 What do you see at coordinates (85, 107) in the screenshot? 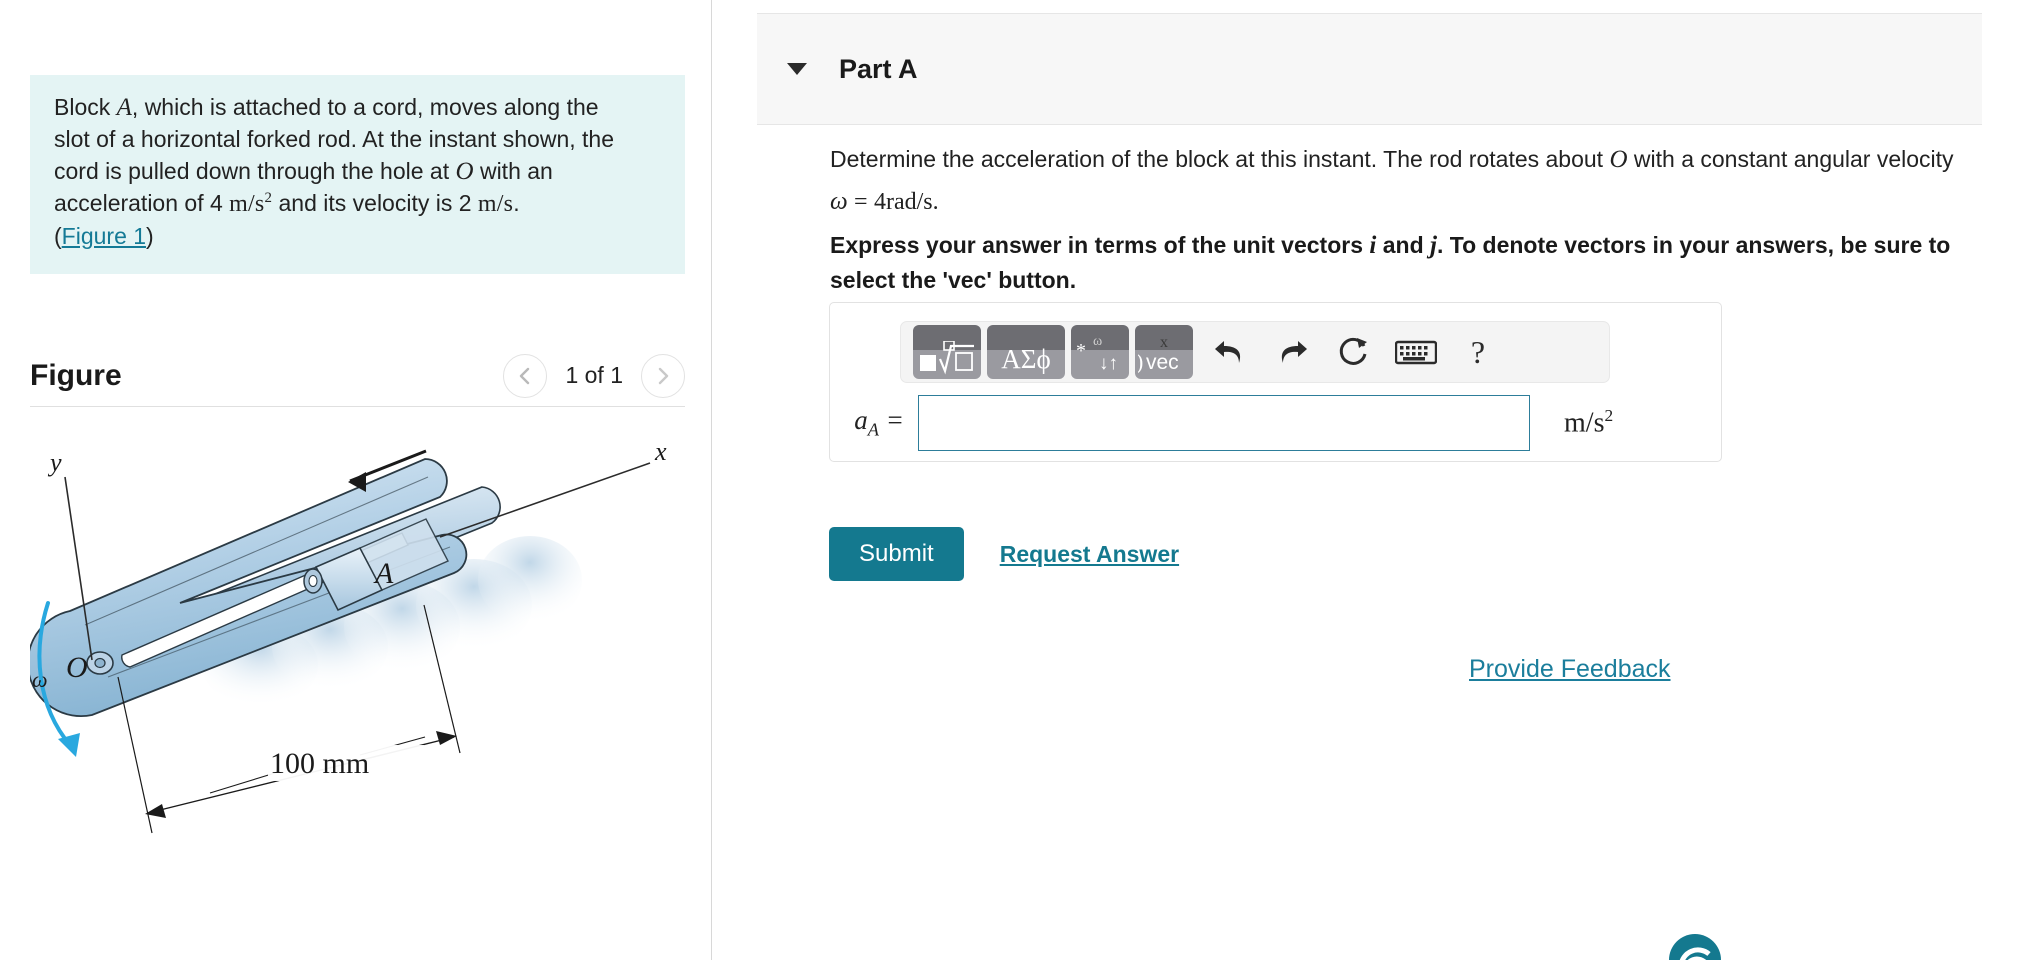
I see `statement-text-1: Block` at bounding box center [85, 107].